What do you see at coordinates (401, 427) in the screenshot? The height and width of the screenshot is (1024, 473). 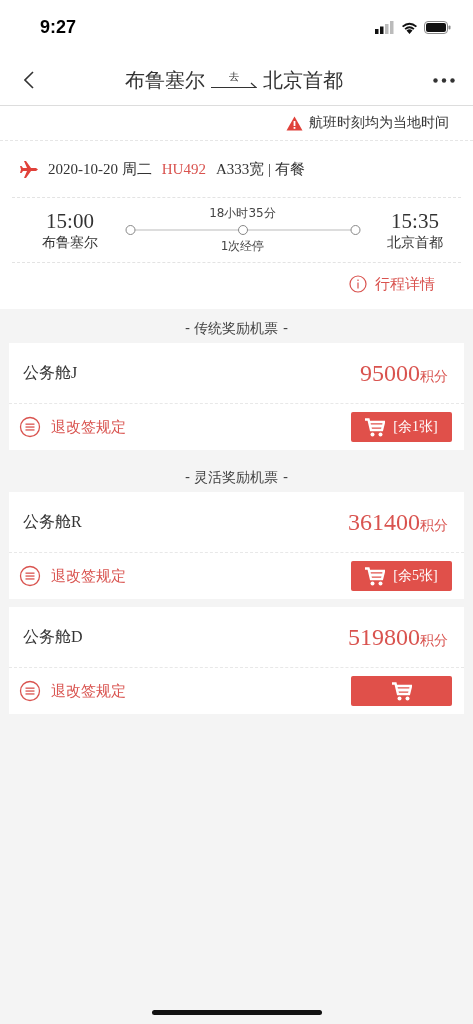 I see `book-button: [余1张]` at bounding box center [401, 427].